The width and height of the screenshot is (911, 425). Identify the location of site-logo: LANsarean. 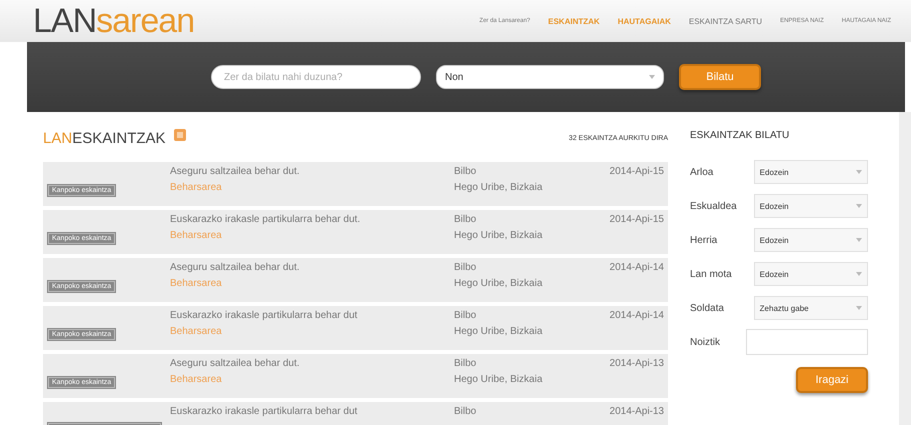
(113, 21).